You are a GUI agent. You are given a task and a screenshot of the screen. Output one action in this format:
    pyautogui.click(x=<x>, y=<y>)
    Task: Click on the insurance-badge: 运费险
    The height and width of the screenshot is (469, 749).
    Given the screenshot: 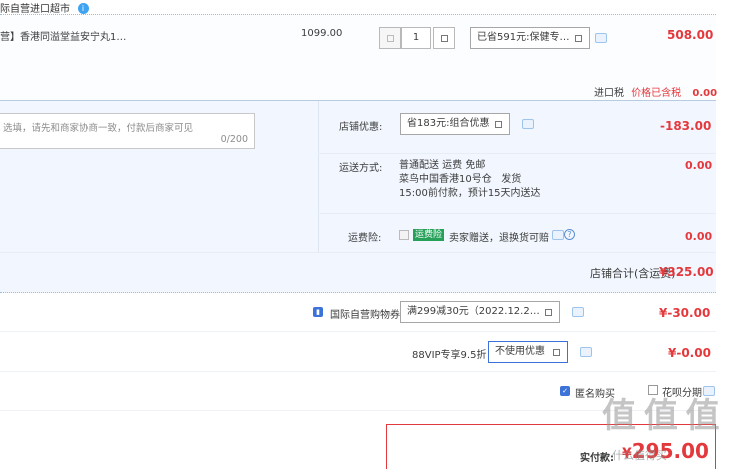 What is the action you would take?
    pyautogui.click(x=429, y=235)
    